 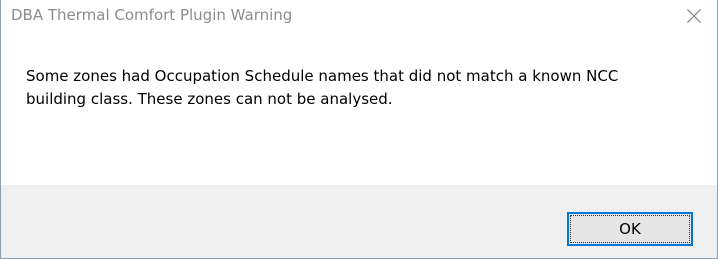 I want to click on ok-button: OK, so click(x=630, y=229).